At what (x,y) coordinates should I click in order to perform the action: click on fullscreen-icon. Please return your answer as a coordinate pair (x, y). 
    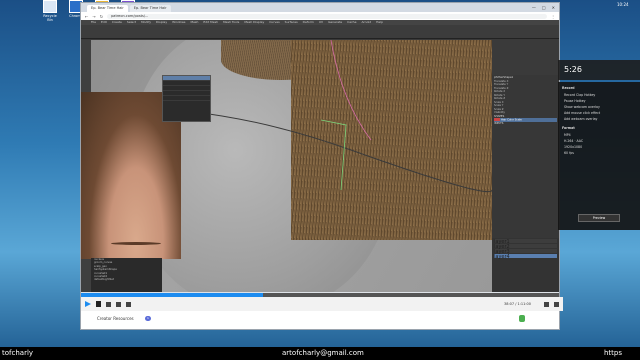
    Looking at the image, I should click on (556, 304).